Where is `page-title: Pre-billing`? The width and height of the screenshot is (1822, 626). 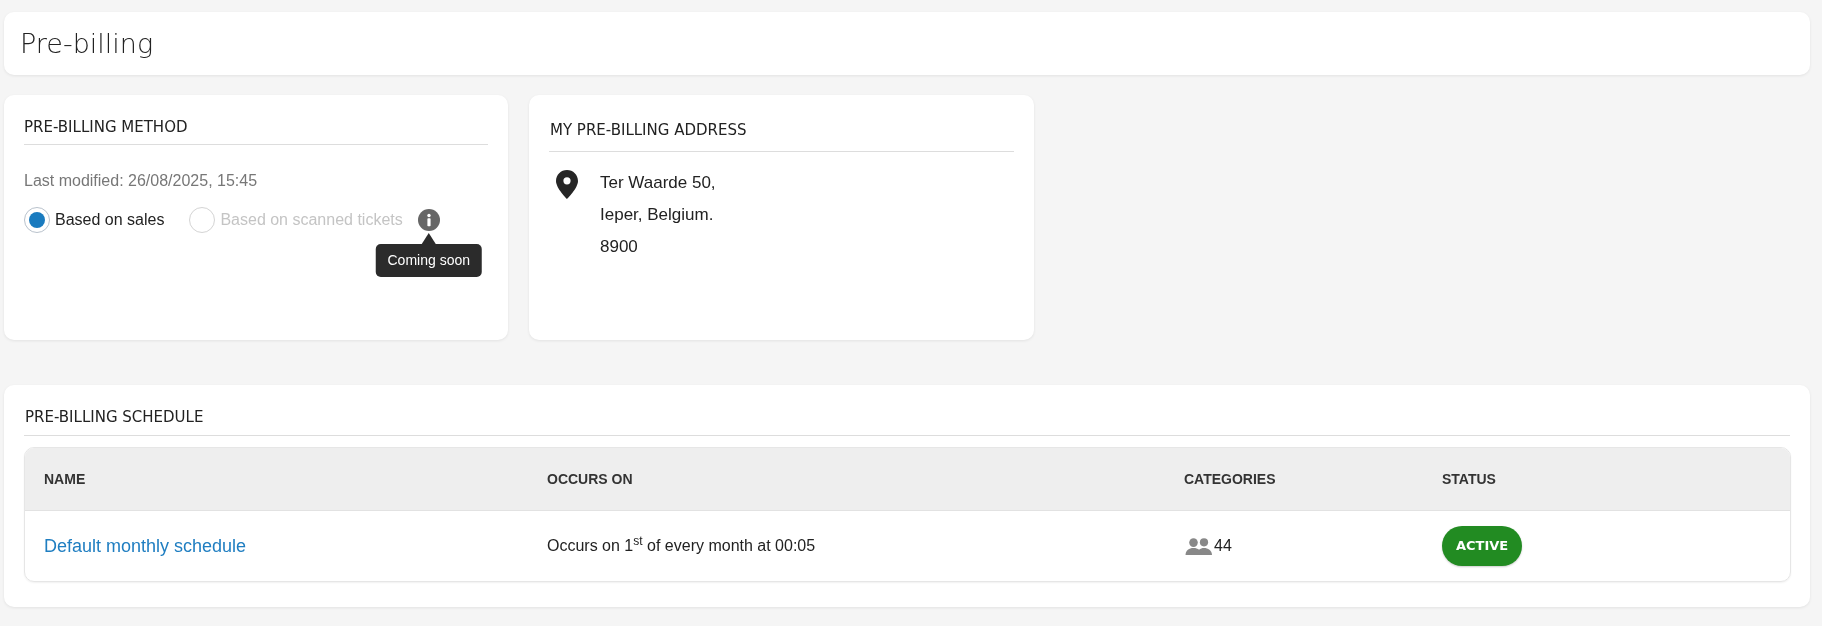
page-title: Pre-billing is located at coordinates (87, 43).